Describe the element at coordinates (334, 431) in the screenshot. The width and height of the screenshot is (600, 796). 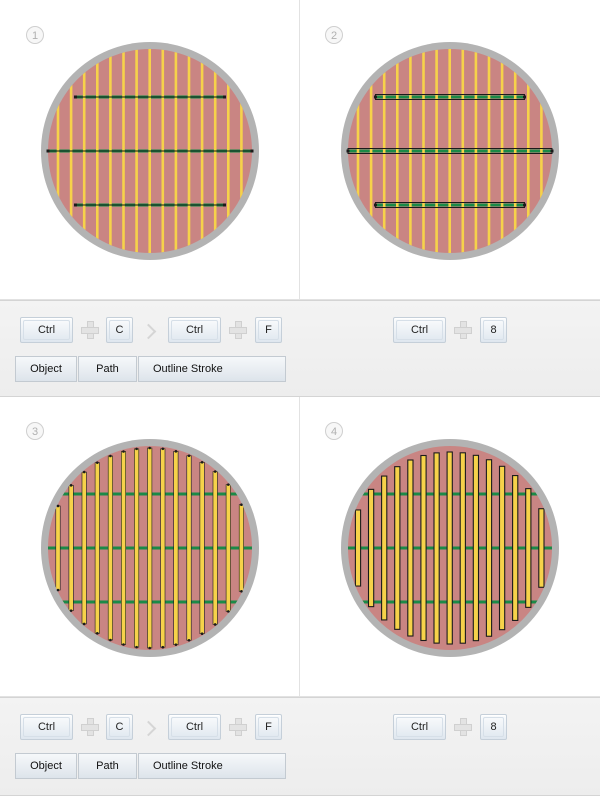
I see `step-number-badge: 4` at that location.